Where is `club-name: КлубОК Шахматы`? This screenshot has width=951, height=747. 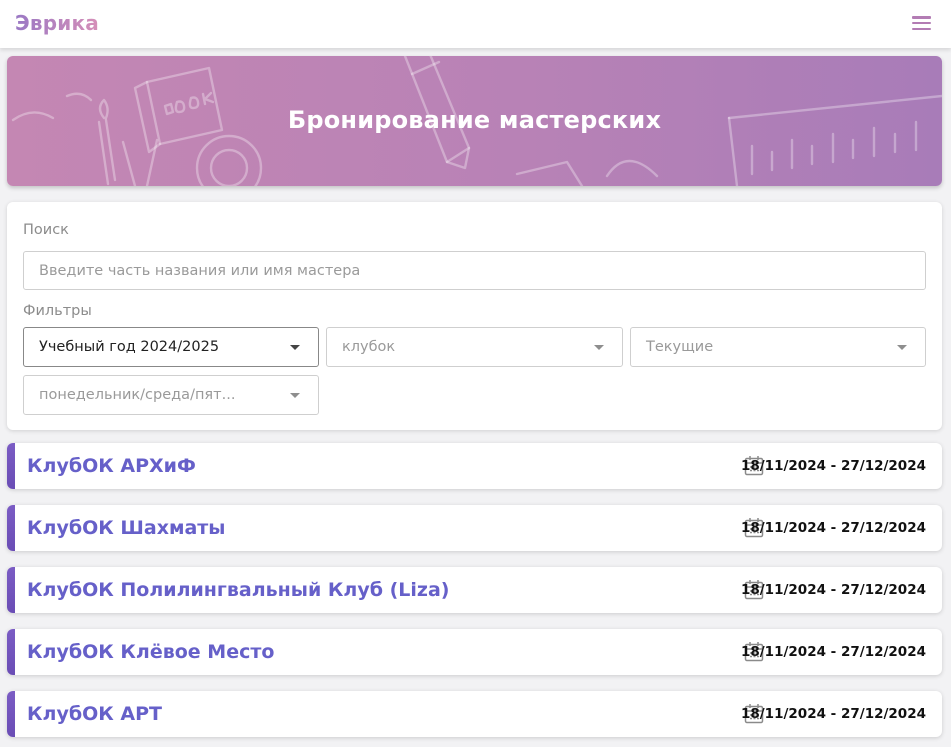
club-name: КлубОК Шахматы is located at coordinates (126, 528).